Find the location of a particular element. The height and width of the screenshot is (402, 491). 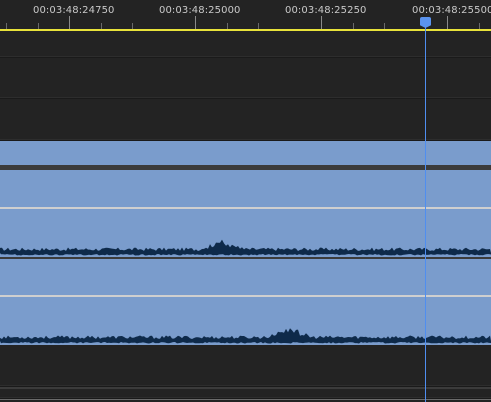

ruler-timecode-label: 00:03:48:25000 is located at coordinates (200, 10).